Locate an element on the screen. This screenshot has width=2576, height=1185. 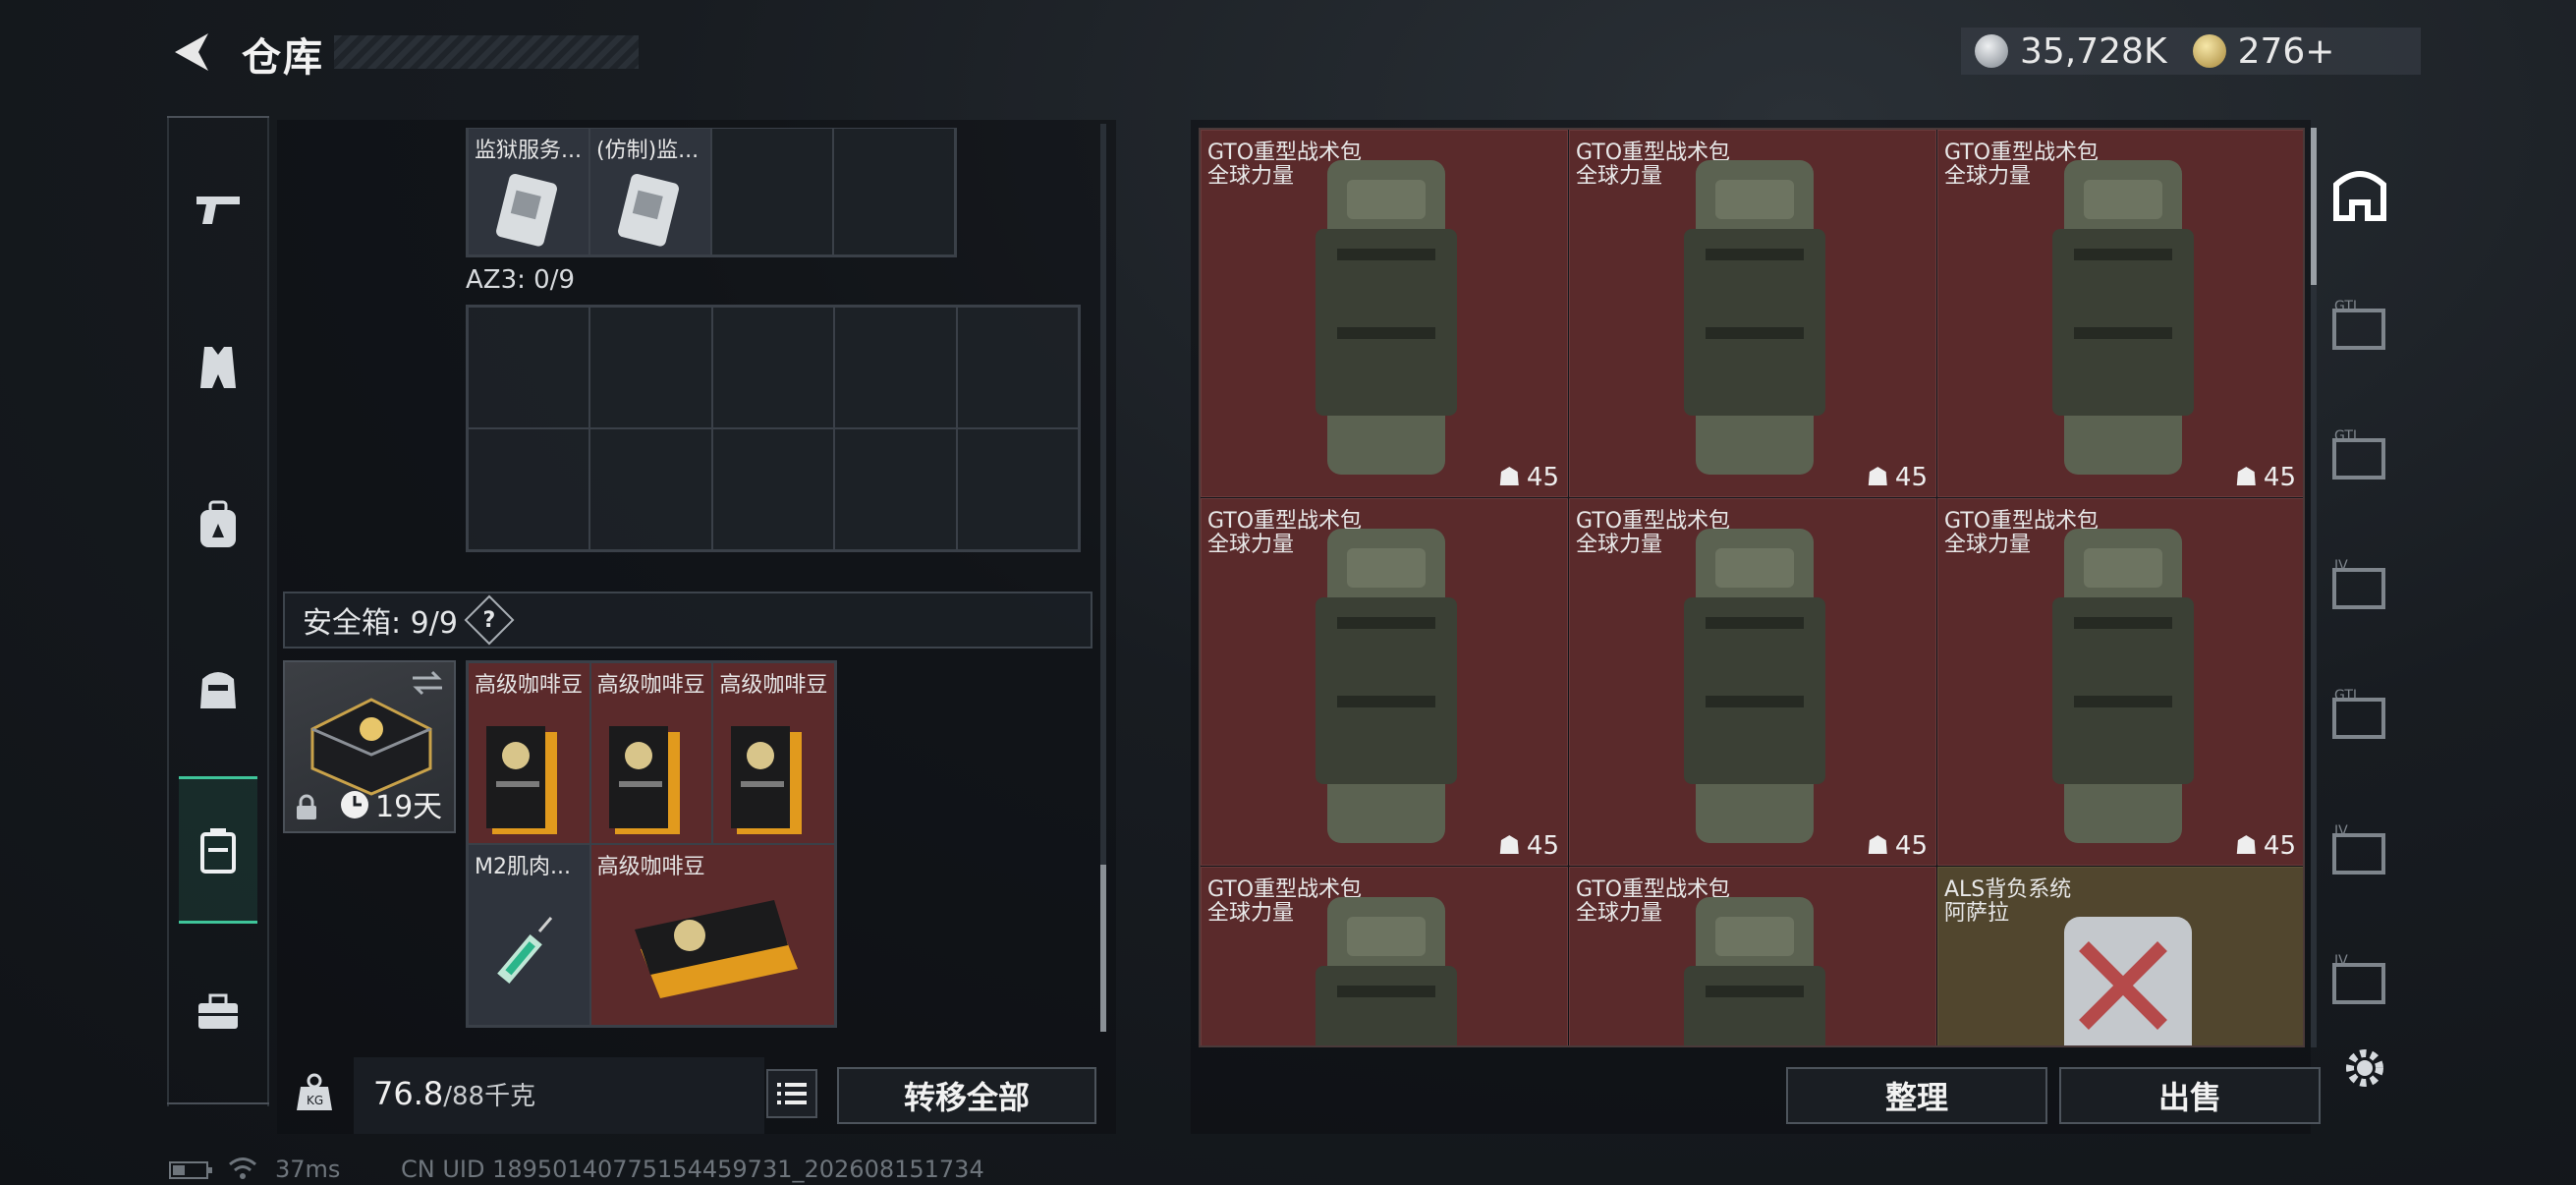
safe-box-header: 安全箱: 9/9 ? is located at coordinates (687, 621).